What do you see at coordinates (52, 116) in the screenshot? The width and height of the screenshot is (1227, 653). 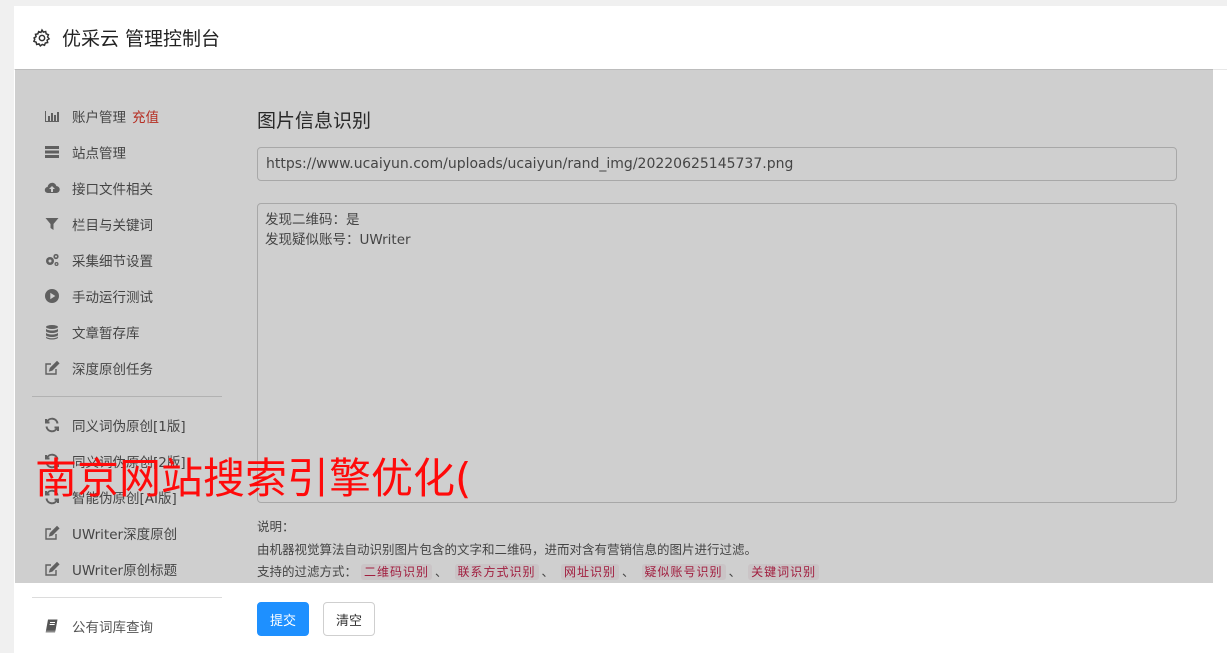 I see `bar-chart-icon` at bounding box center [52, 116].